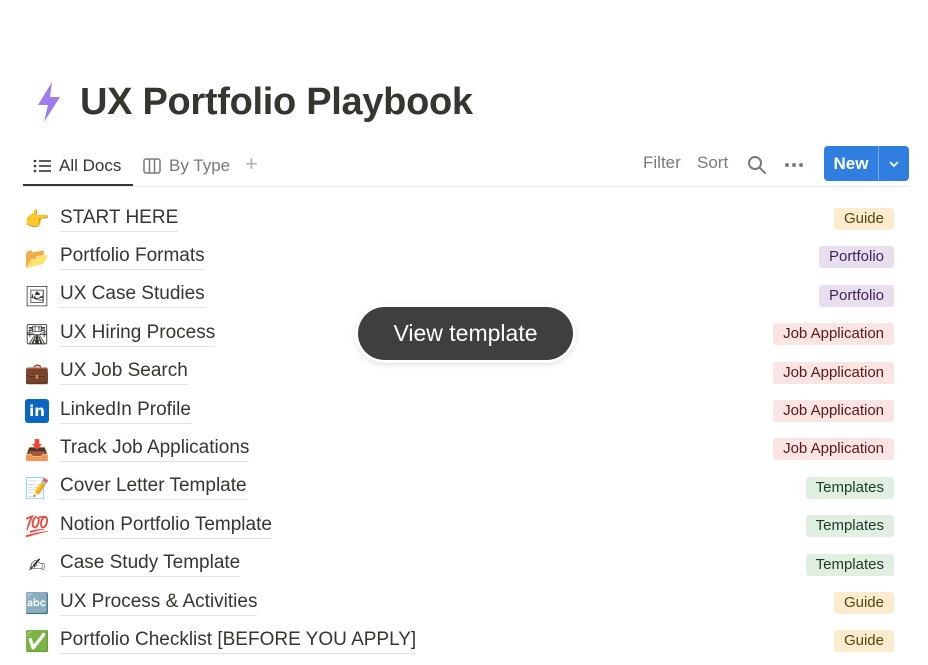 This screenshot has width=928, height=665. What do you see at coordinates (851, 163) in the screenshot?
I see `new-button-label: New` at bounding box center [851, 163].